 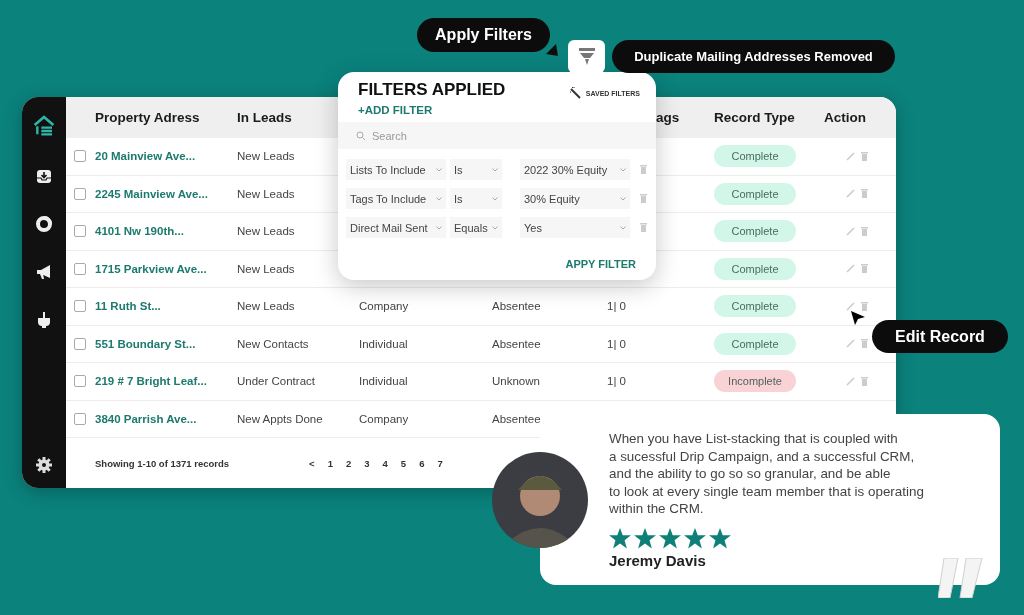 I want to click on search-bar: Search, so click(x=497, y=135).